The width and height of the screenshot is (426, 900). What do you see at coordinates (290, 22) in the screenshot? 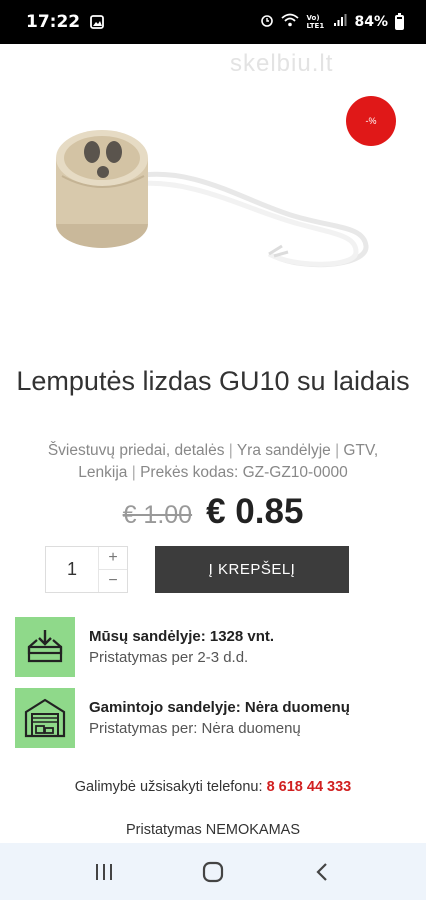
I see `wifi-icon` at bounding box center [290, 22].